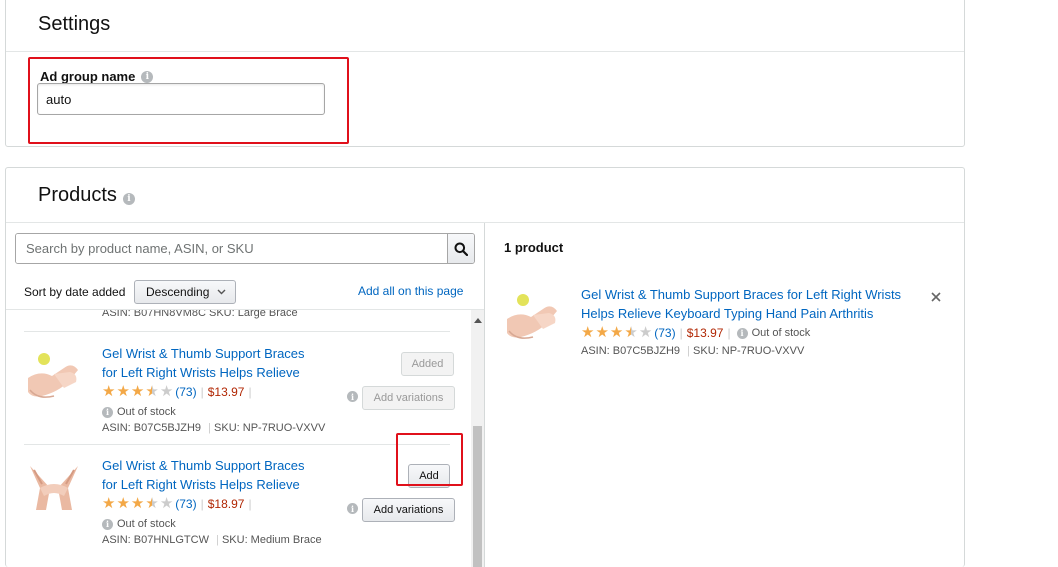  I want to click on product-rating: ★ ★ ★ ★ ★ (73) | $18.97 |, so click(177, 503).